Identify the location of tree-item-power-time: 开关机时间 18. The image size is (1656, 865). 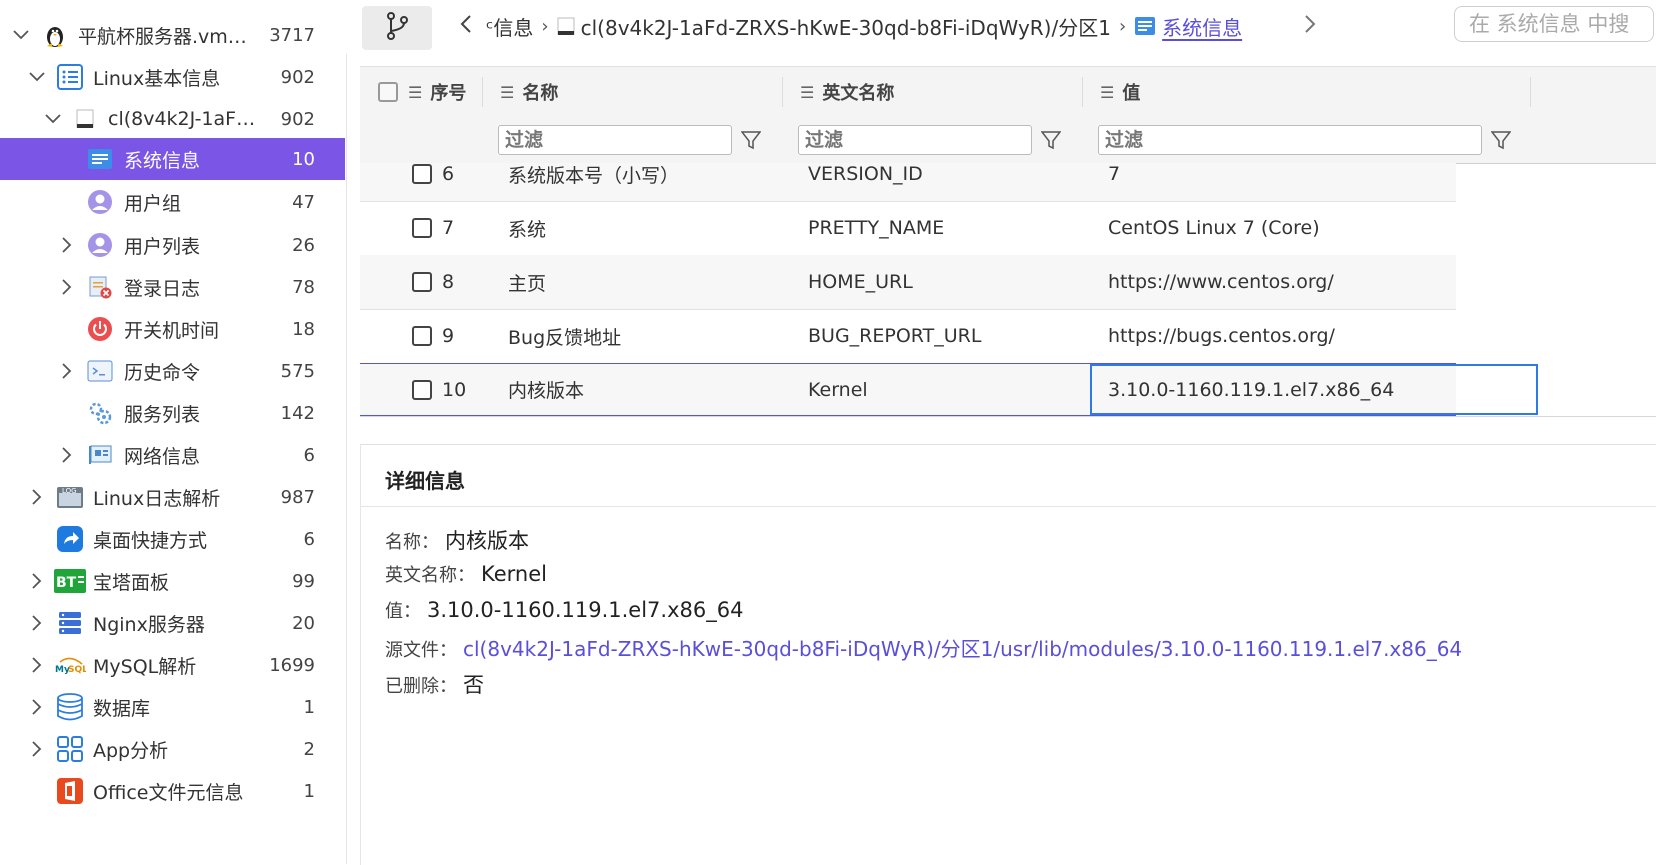
(172, 329).